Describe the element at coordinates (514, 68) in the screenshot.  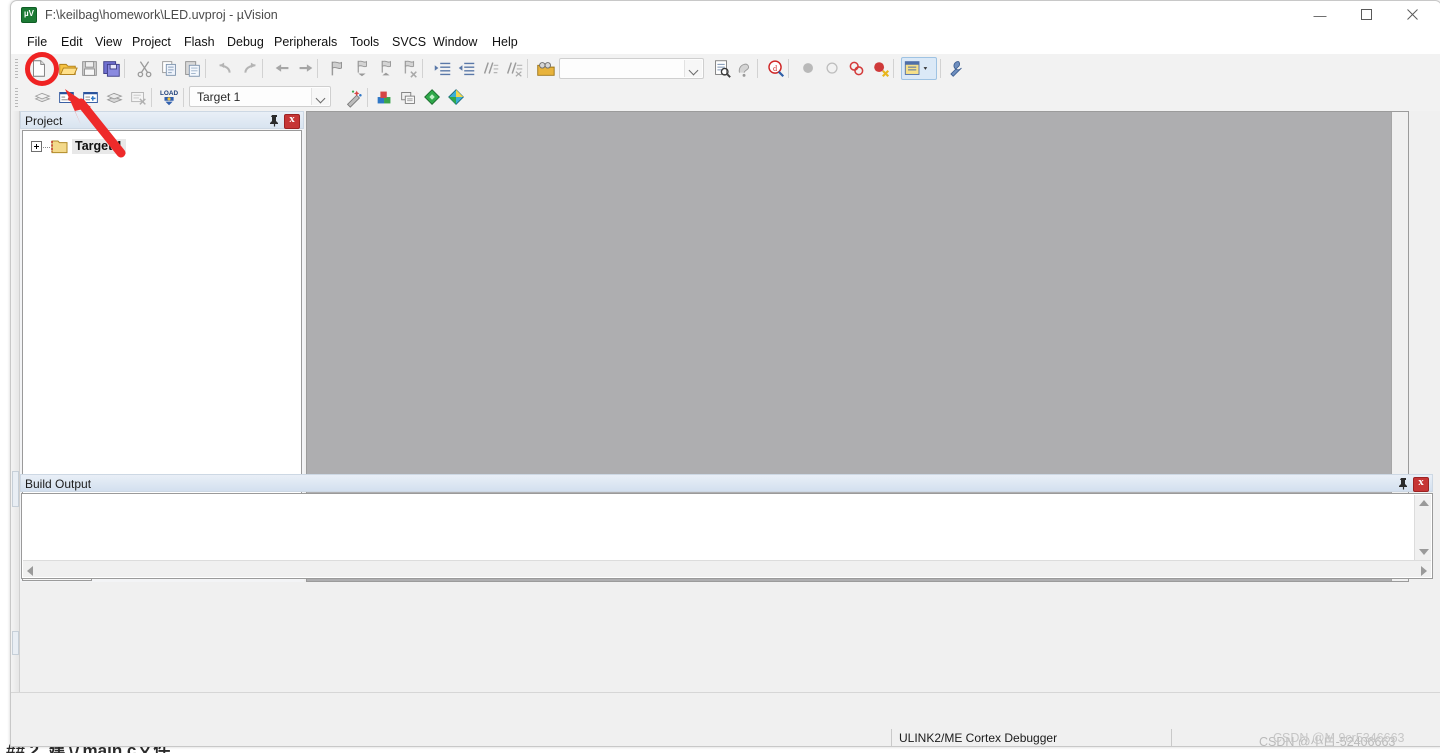
I see `uncomment-lines-button` at that location.